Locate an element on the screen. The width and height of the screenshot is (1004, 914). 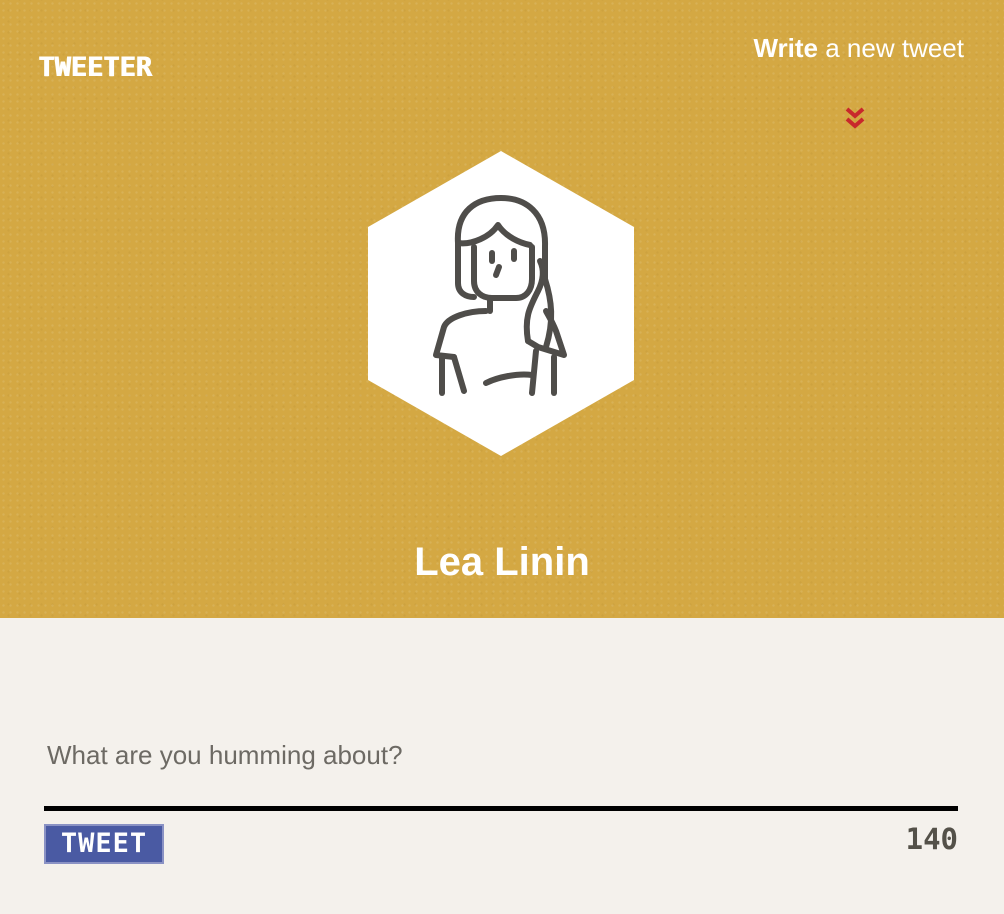
write-new-tweet-link: Write a new tweet is located at coordinates (858, 48).